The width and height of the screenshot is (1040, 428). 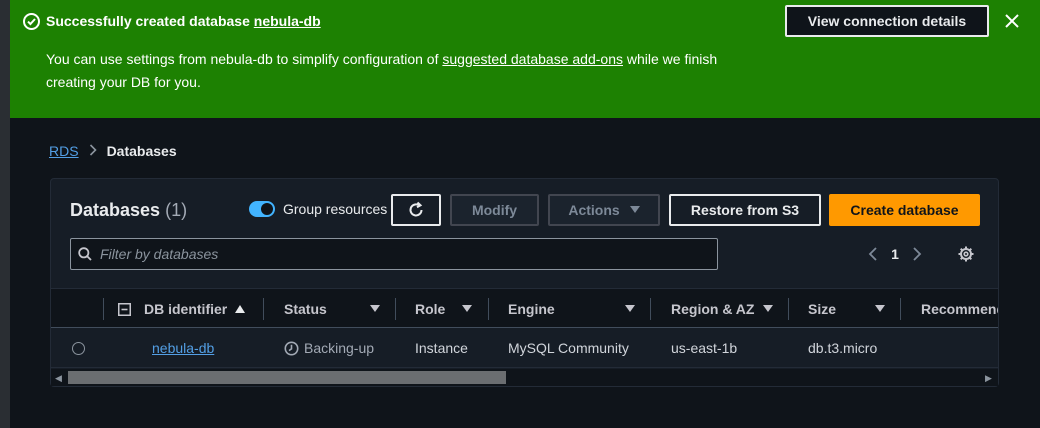 What do you see at coordinates (441, 348) in the screenshot?
I see `cell-role: Instance` at bounding box center [441, 348].